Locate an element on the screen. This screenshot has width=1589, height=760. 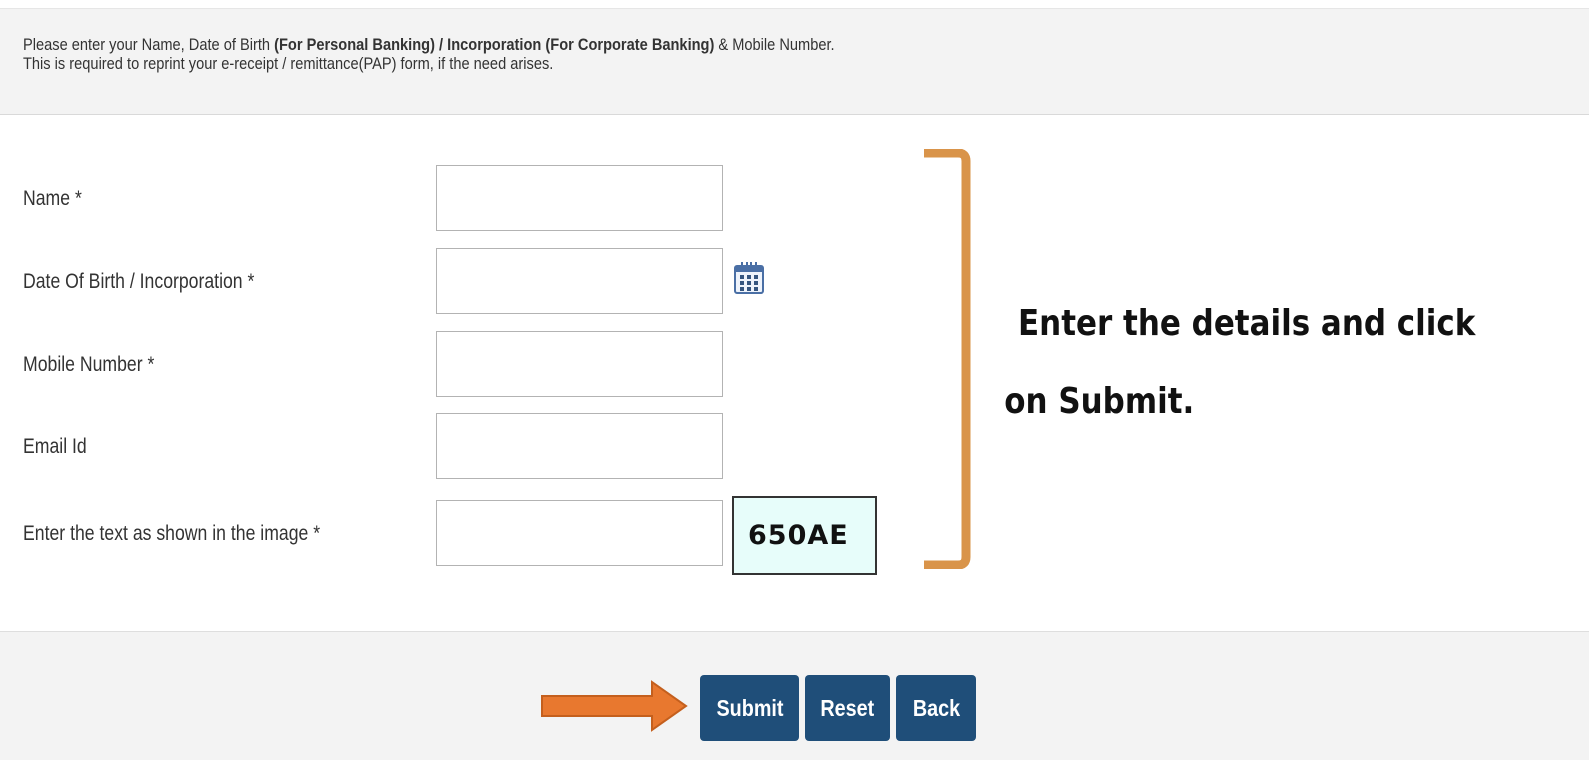
captcha-label: Enter the text as shown in the image * is located at coordinates (172, 533).